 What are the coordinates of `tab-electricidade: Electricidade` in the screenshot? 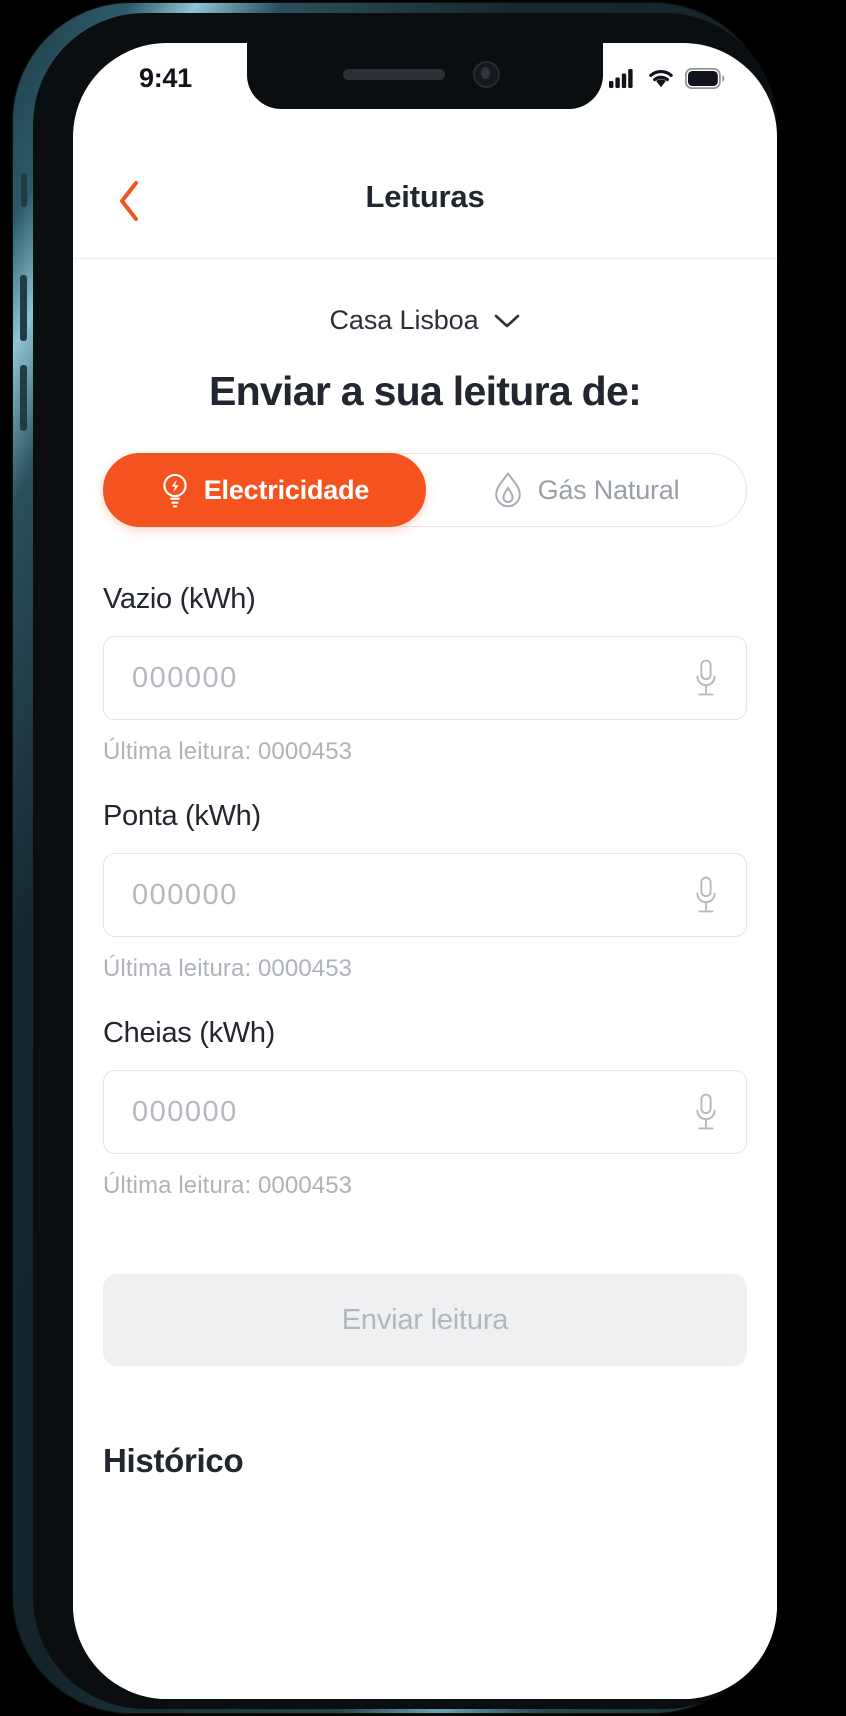 It's located at (264, 490).